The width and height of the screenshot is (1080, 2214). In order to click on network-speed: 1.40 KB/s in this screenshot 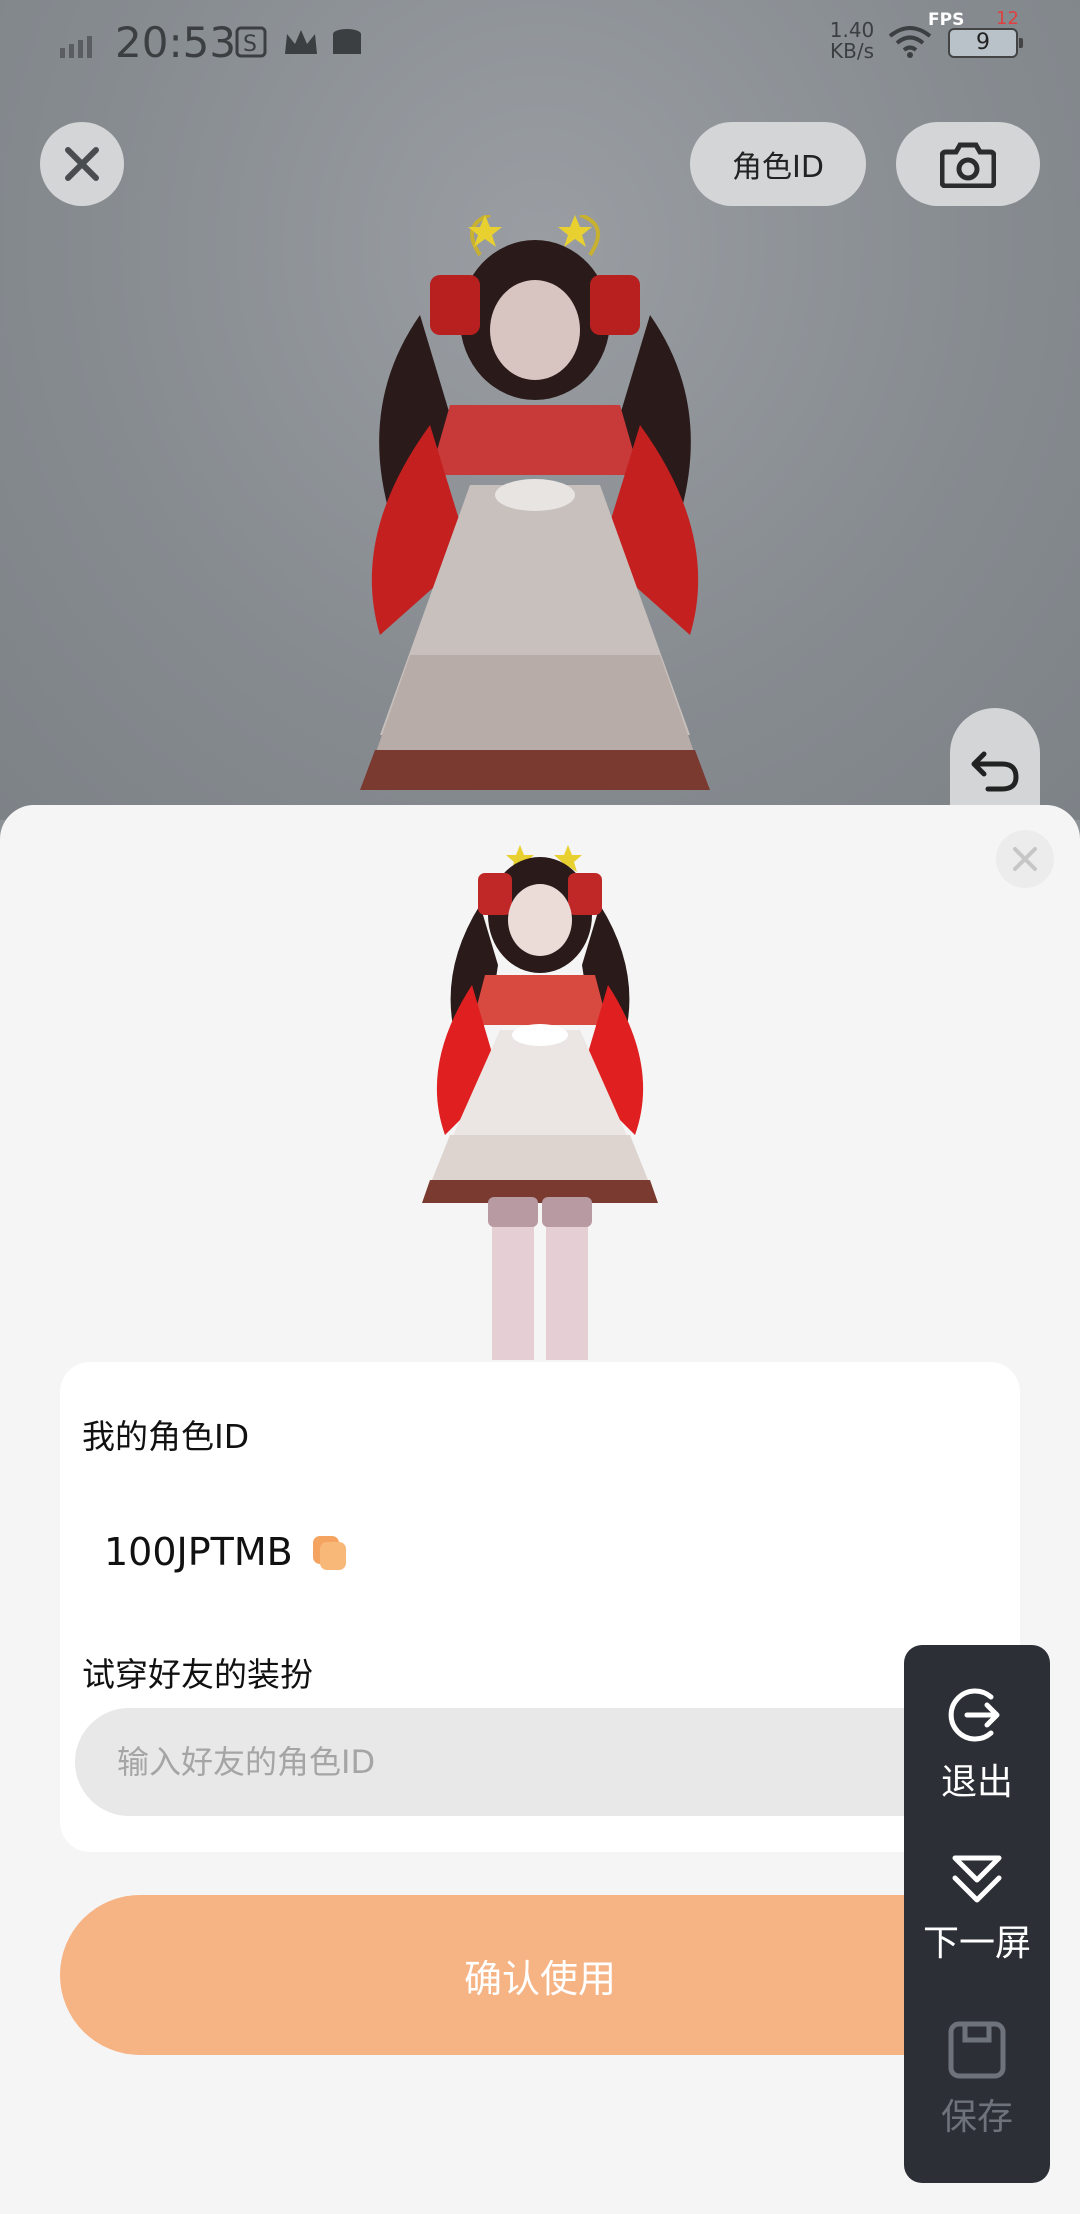, I will do `click(852, 41)`.